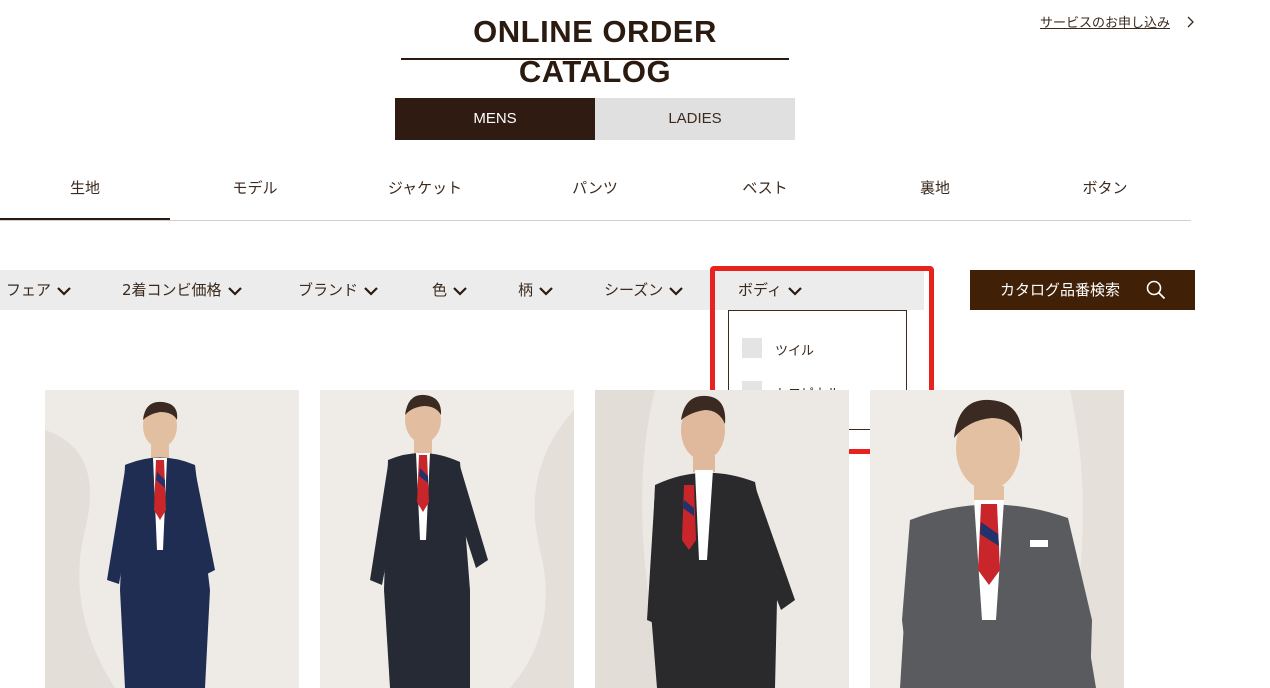 The image size is (1270, 688). I want to click on filter-brand: ブランド, so click(338, 290).